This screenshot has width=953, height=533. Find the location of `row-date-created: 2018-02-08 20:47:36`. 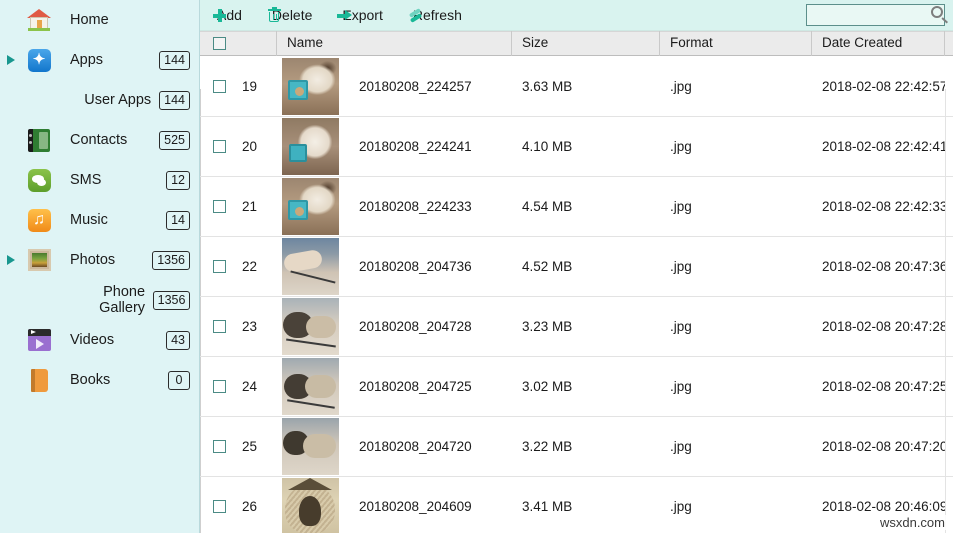

row-date-created: 2018-02-08 20:47:36 is located at coordinates (883, 266).